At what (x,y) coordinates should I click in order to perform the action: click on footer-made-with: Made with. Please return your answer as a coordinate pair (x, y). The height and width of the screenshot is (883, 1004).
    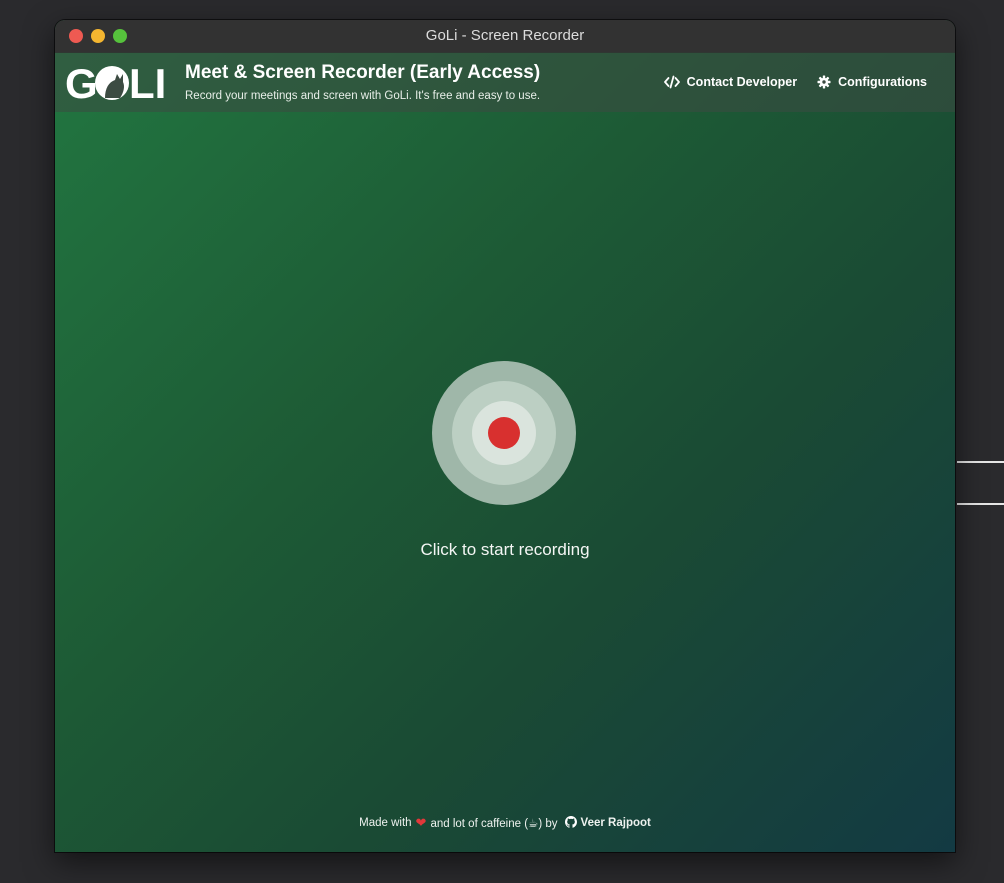
    Looking at the image, I should click on (385, 823).